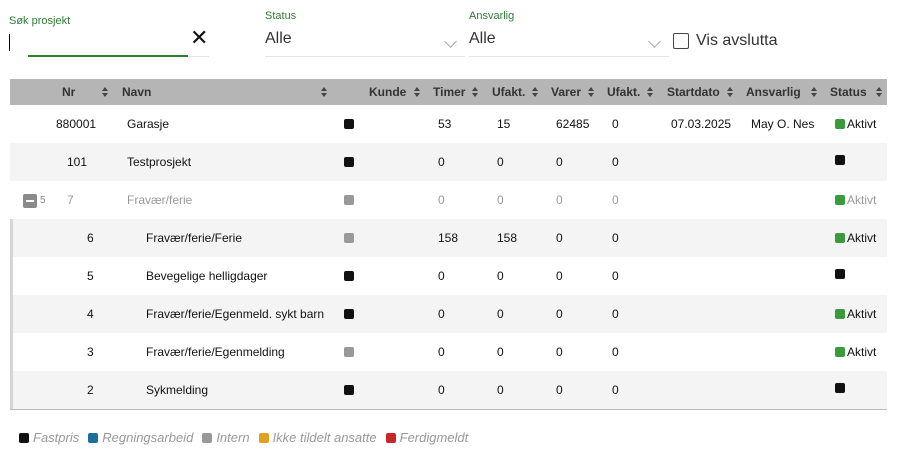 The image size is (907, 464). I want to click on table-row: 6 Fravær/ferie/Ferie 158 158 0 0 Aktivt, so click(448, 238).